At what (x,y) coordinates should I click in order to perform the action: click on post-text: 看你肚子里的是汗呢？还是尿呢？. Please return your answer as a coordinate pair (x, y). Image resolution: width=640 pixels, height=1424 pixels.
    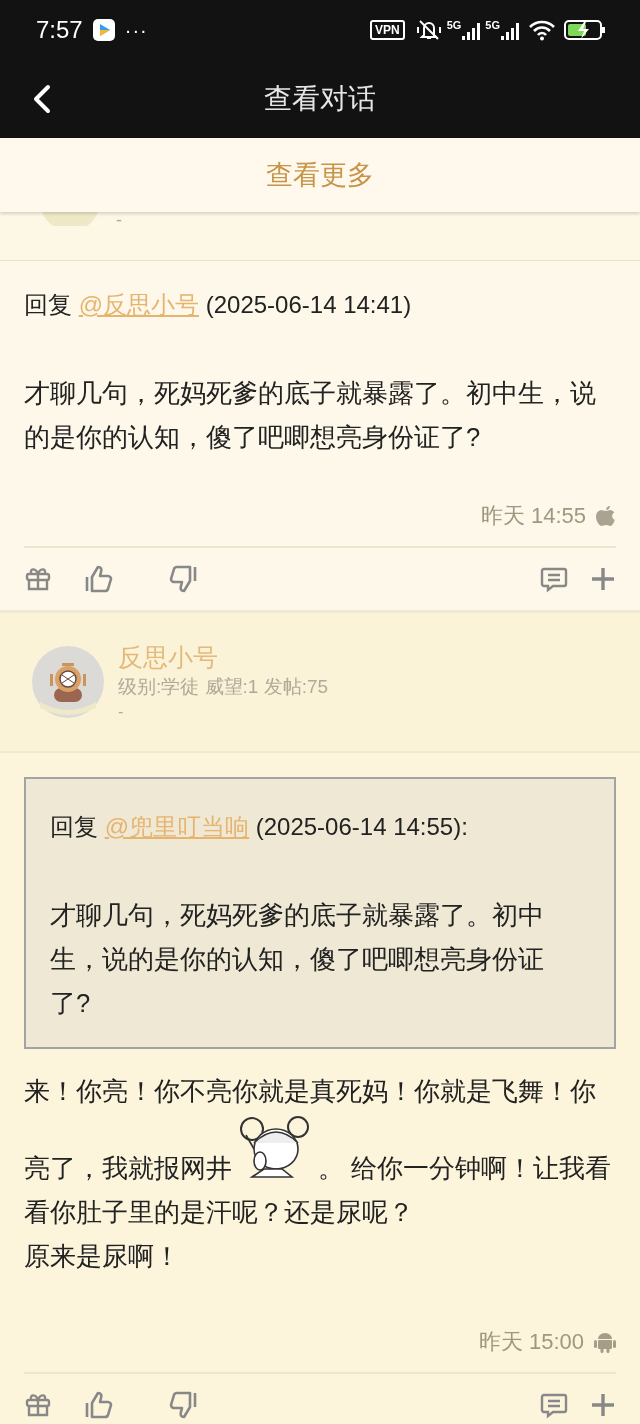
    Looking at the image, I should click on (219, 1212).